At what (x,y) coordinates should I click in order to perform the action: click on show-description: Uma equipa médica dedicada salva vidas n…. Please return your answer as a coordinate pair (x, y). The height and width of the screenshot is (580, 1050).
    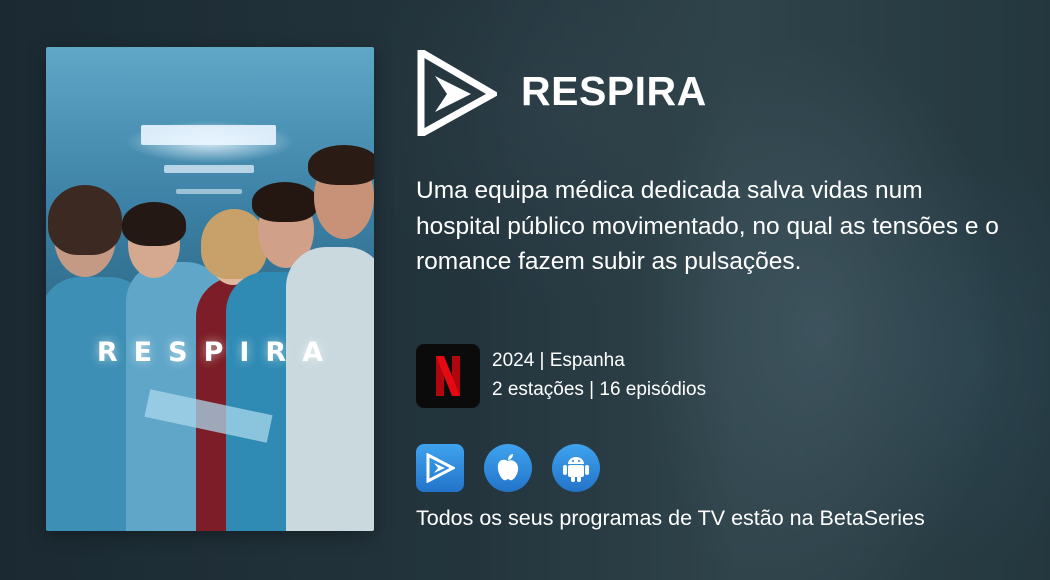
    Looking at the image, I should click on (707, 226).